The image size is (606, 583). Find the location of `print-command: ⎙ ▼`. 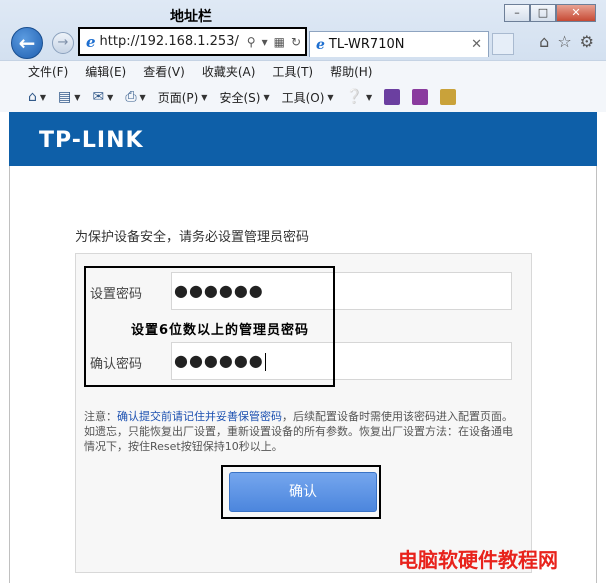

print-command: ⎙ ▼ is located at coordinates (135, 97).